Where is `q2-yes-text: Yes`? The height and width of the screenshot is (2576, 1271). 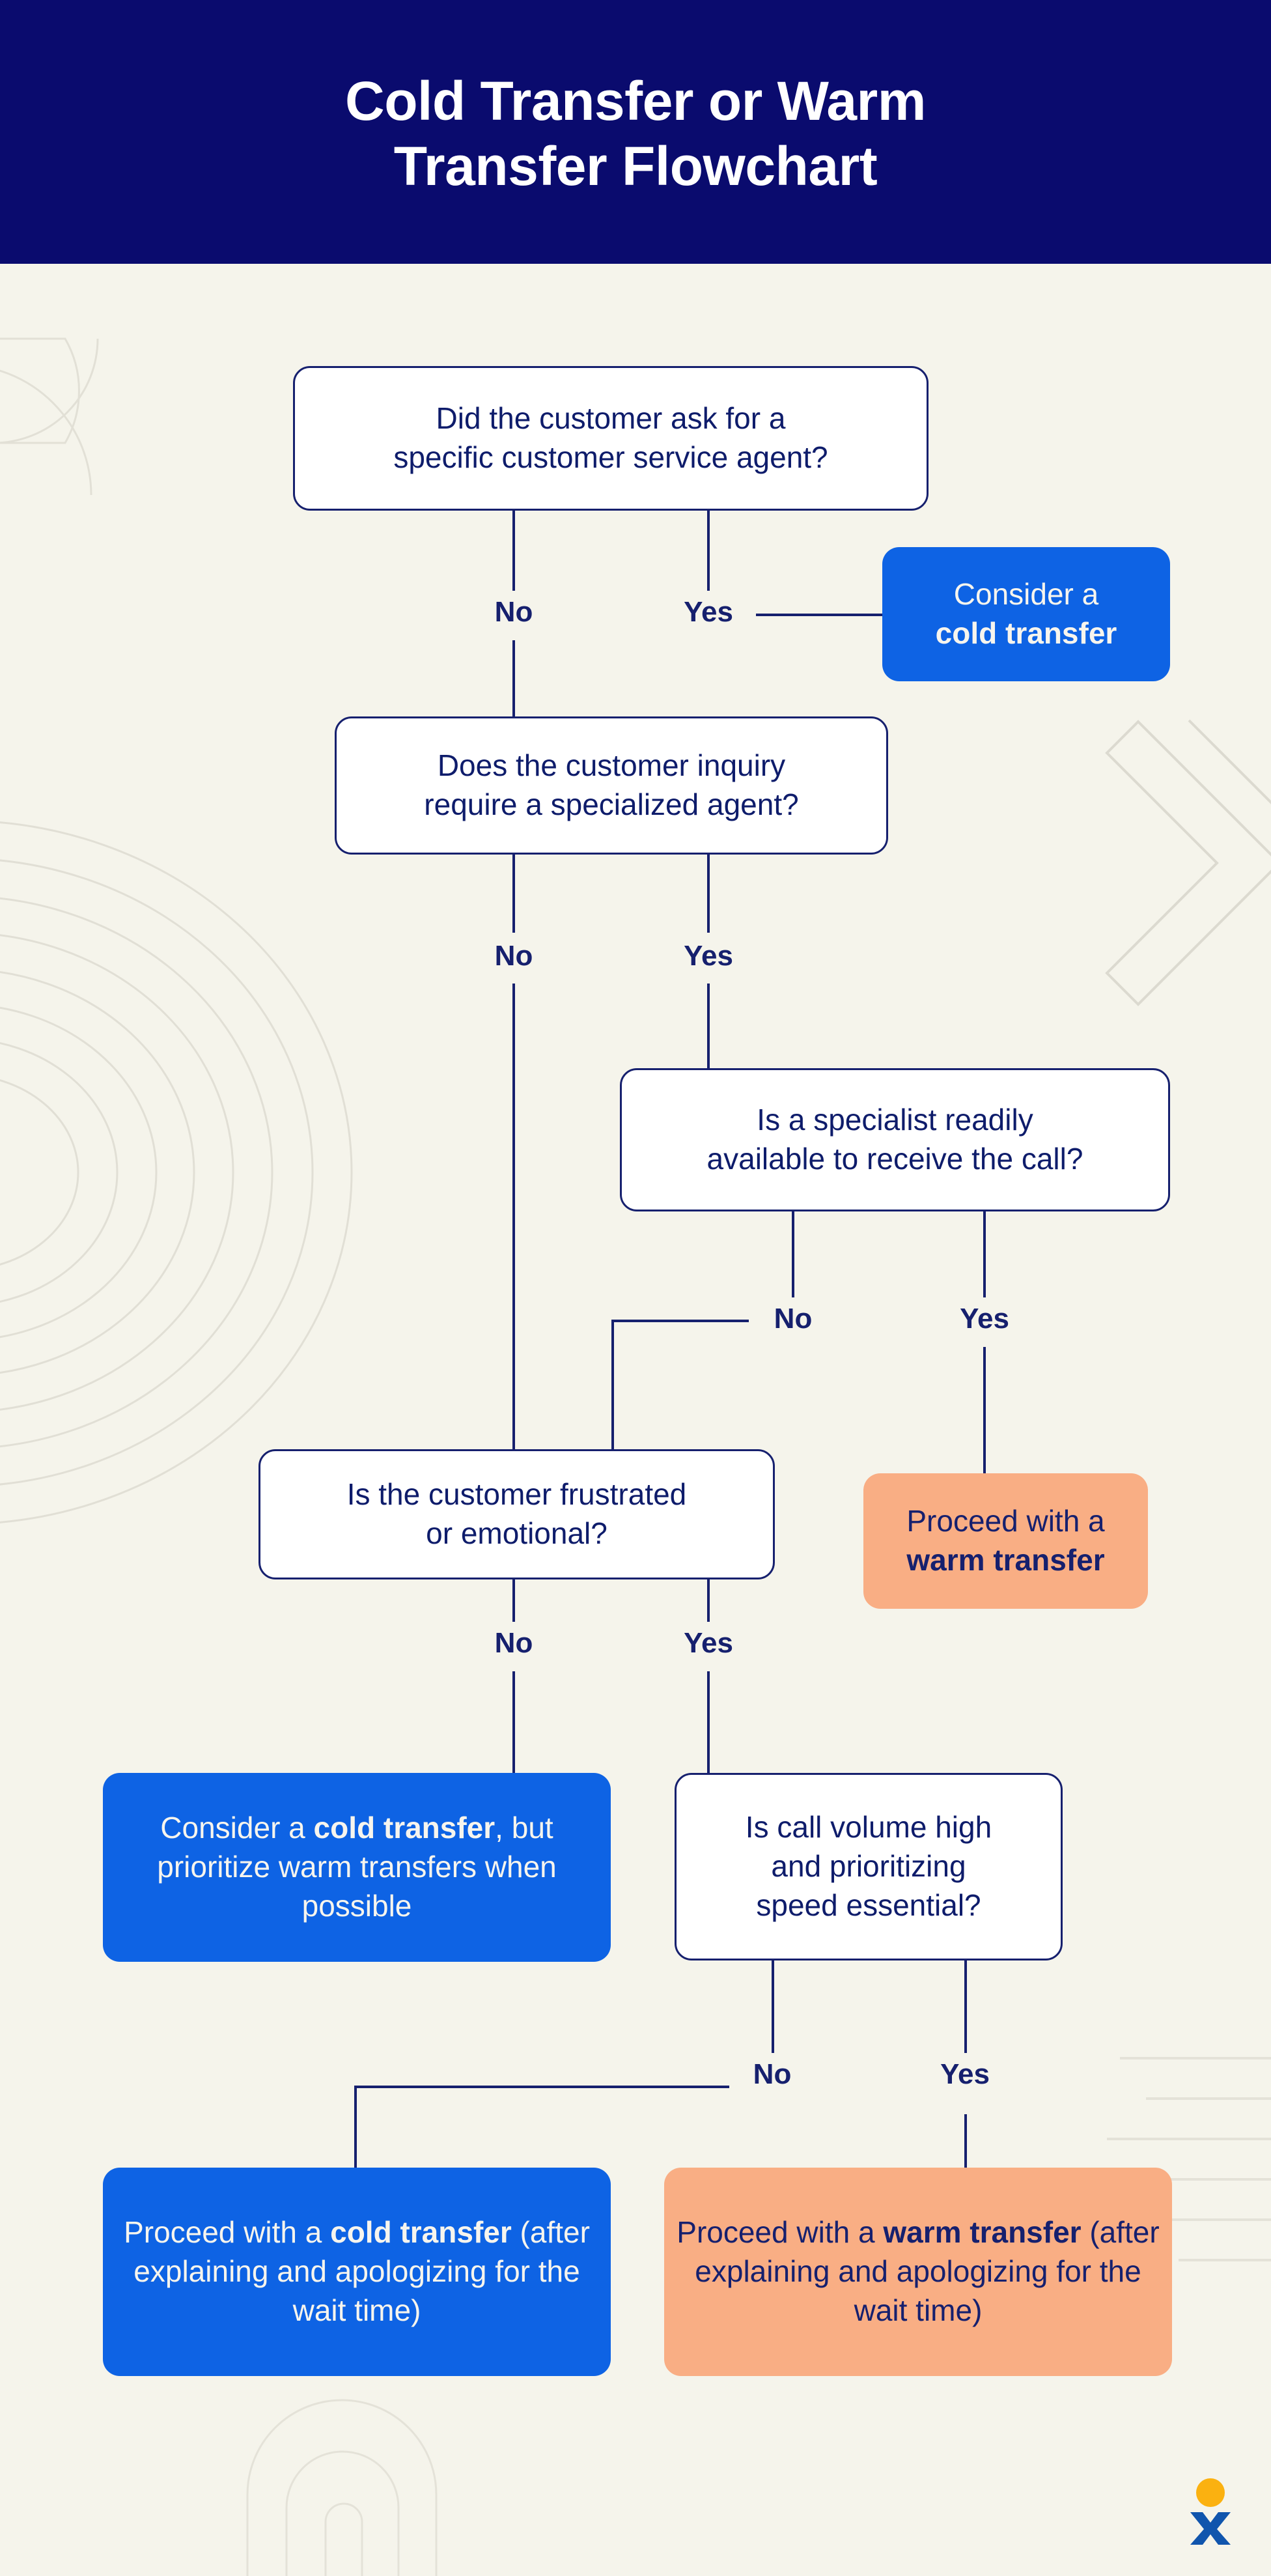 q2-yes-text: Yes is located at coordinates (708, 956).